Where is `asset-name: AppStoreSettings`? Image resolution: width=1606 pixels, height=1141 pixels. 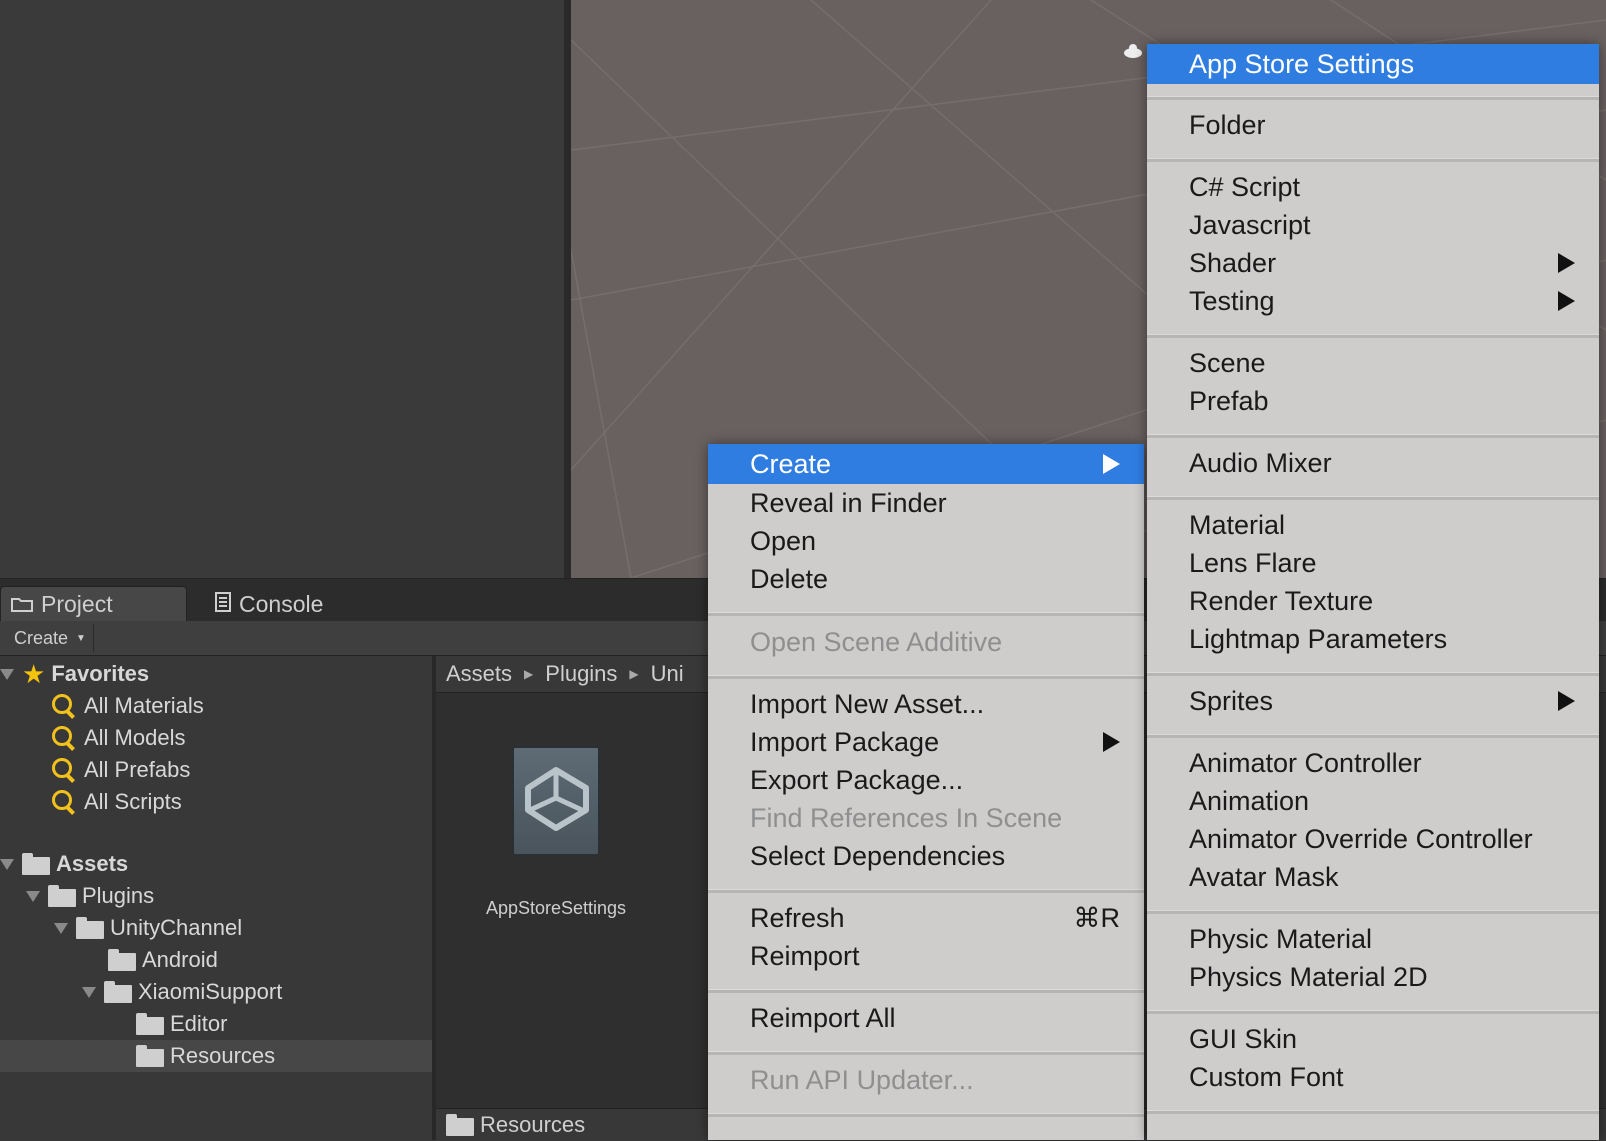
asset-name: AppStoreSettings is located at coordinates (556, 908).